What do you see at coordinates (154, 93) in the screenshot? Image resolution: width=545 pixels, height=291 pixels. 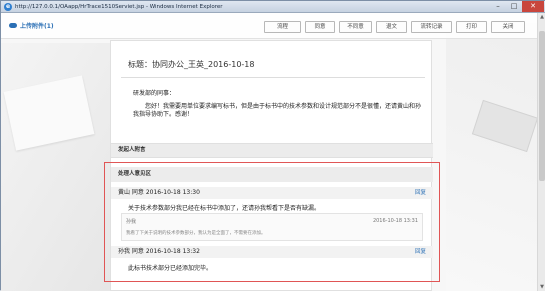 I see `greeting: 研发部的同事：` at bounding box center [154, 93].